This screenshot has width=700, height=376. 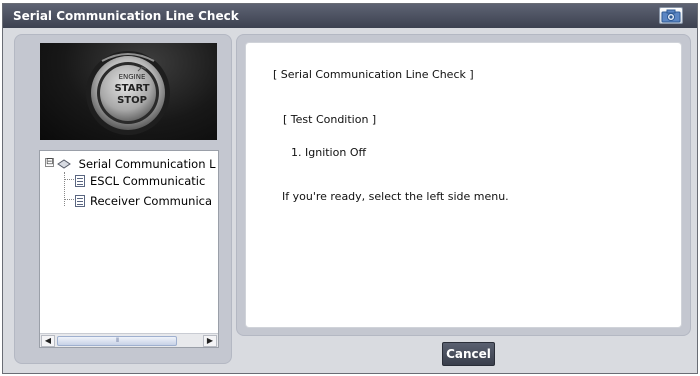 What do you see at coordinates (210, 341) in the screenshot?
I see `scroll-right-icon: ▶` at bounding box center [210, 341].